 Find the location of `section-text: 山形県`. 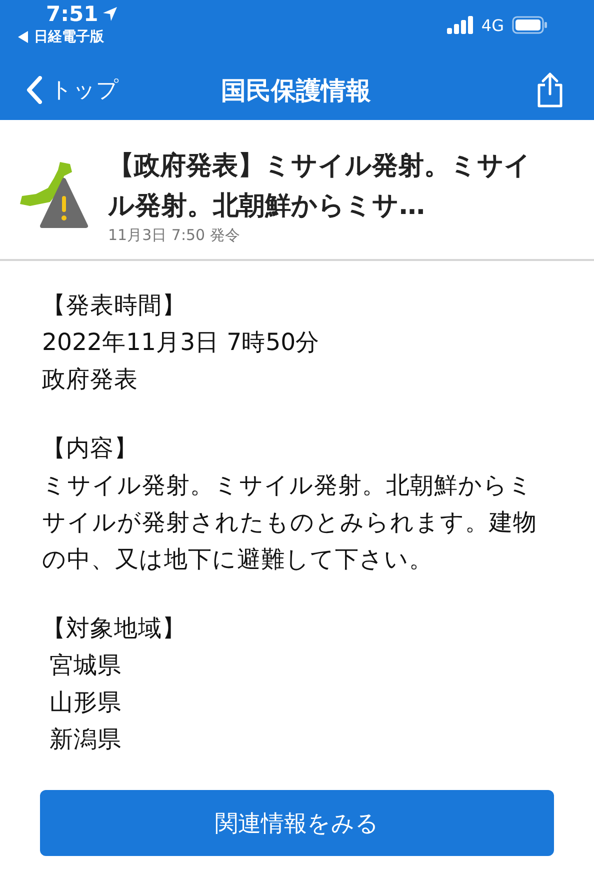

section-text: 山形県 is located at coordinates (85, 702).